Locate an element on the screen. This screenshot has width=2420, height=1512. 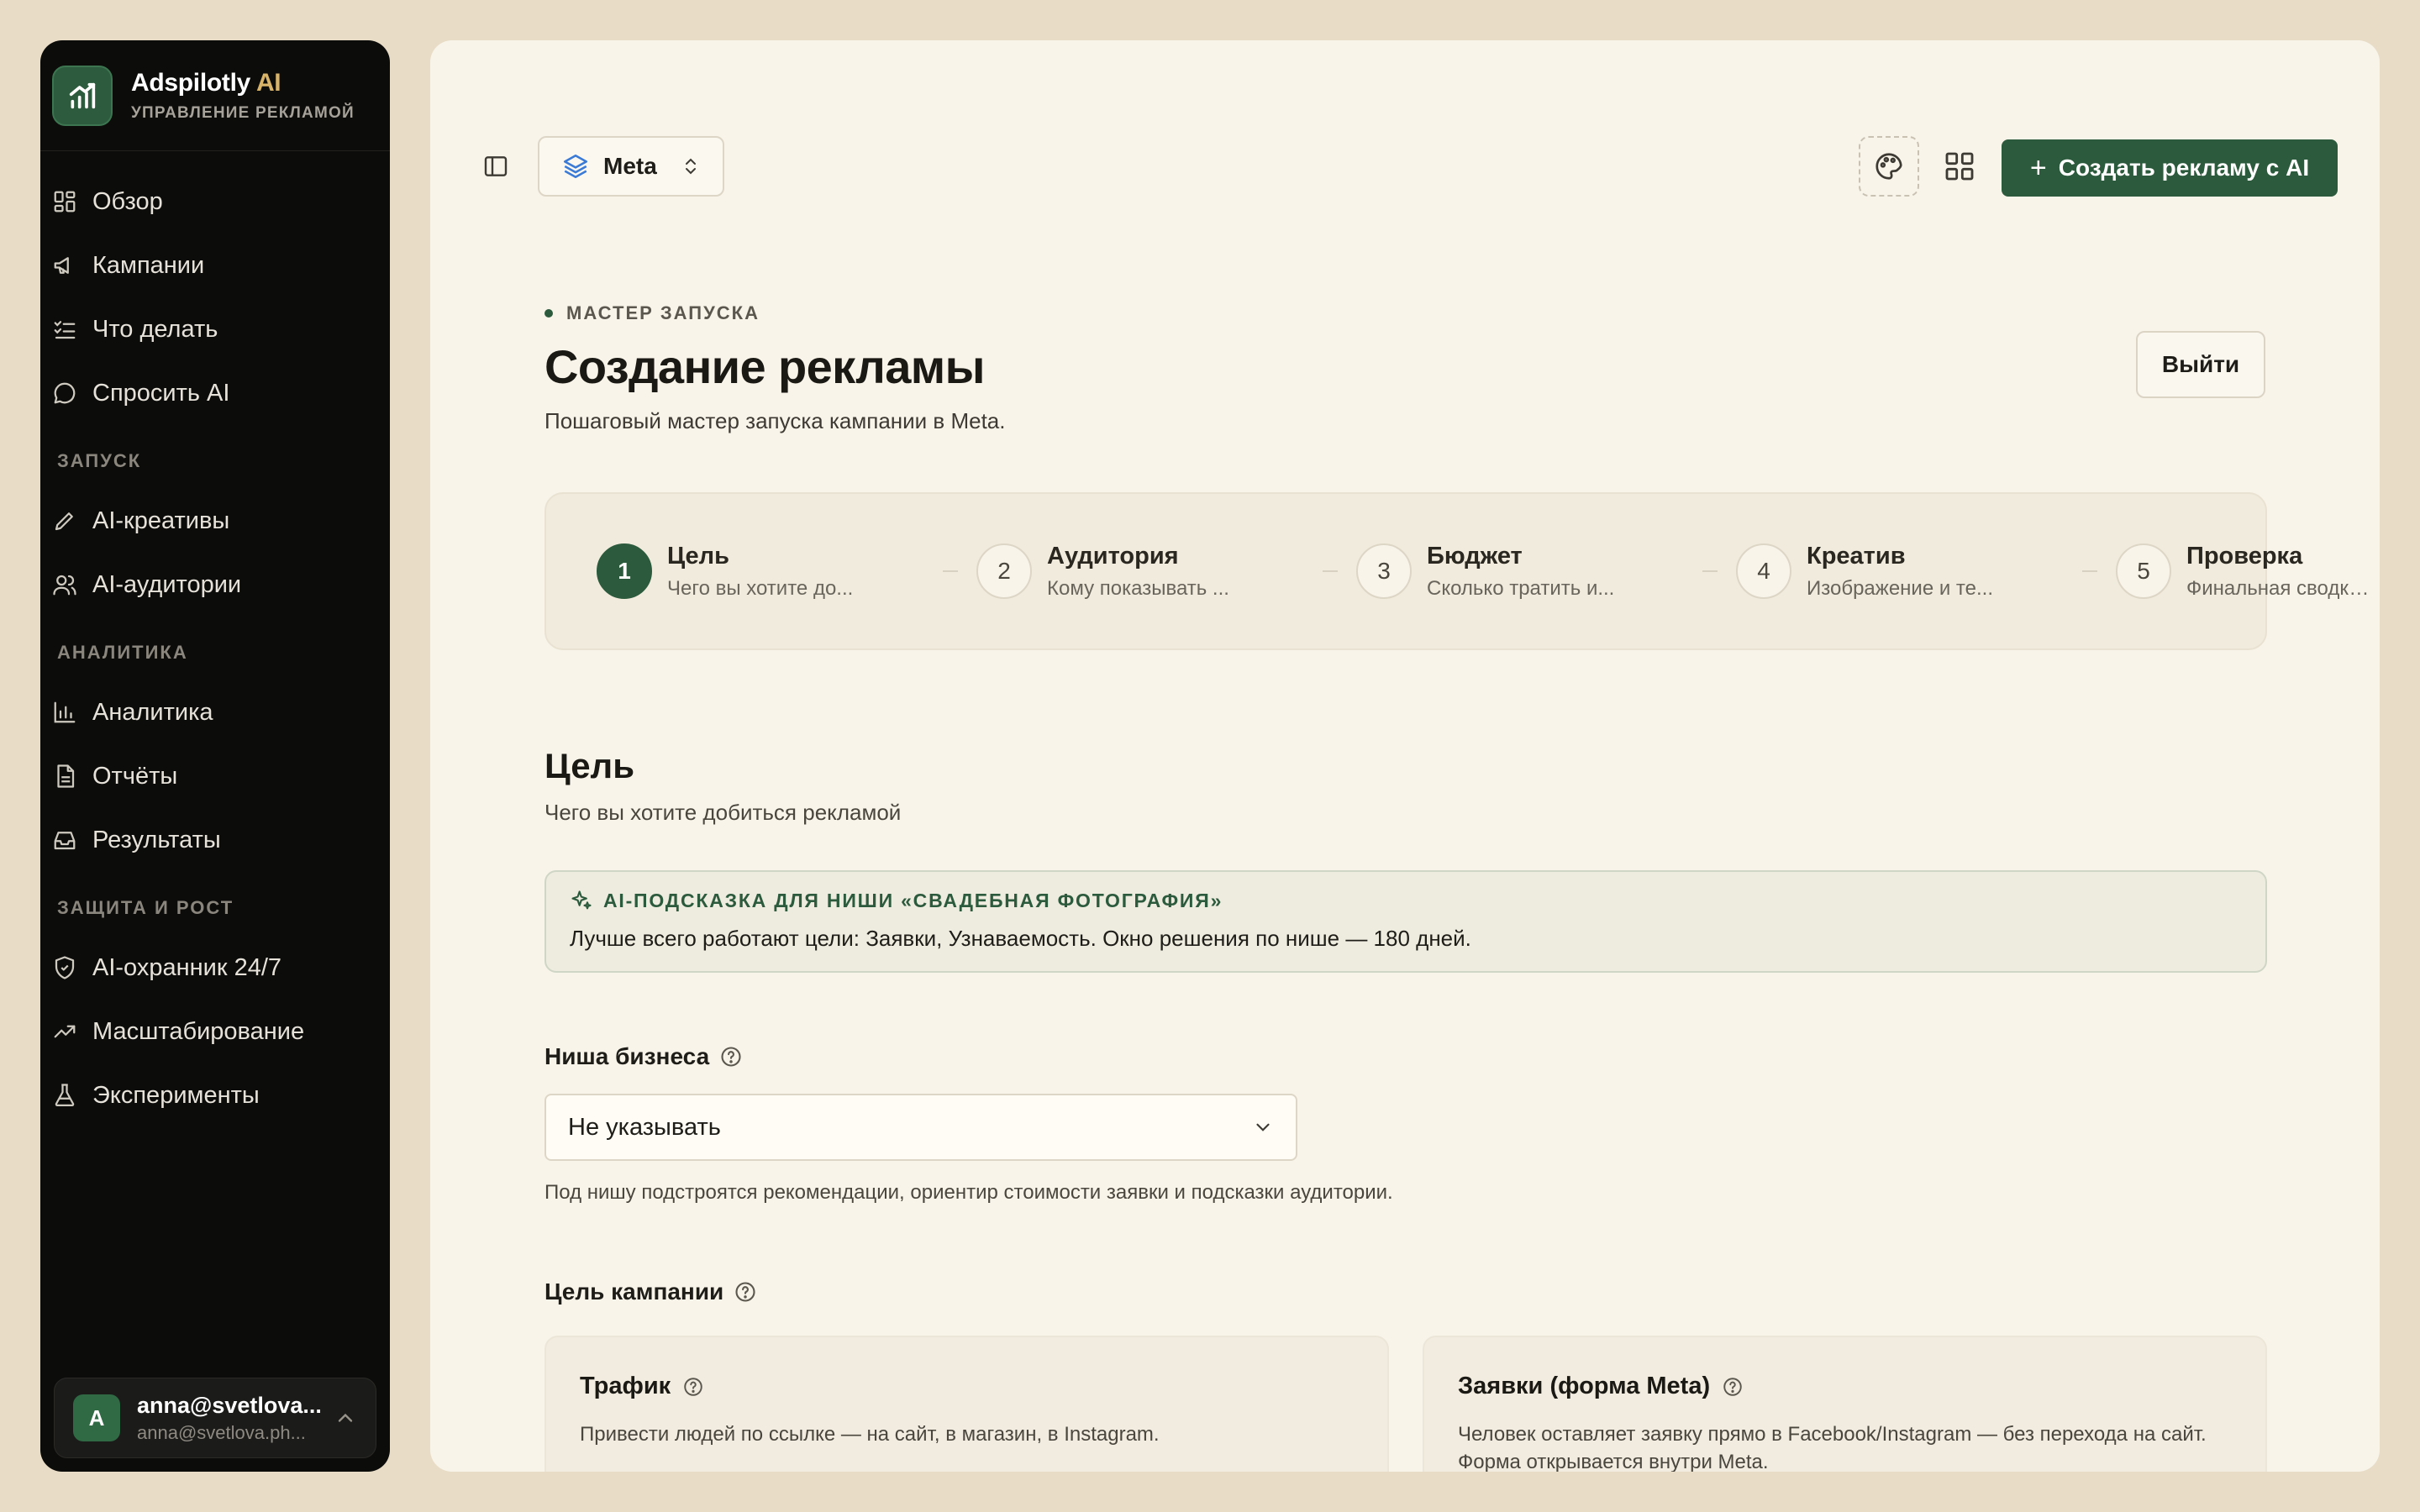
card-title: Трафик is located at coordinates (626, 1386).